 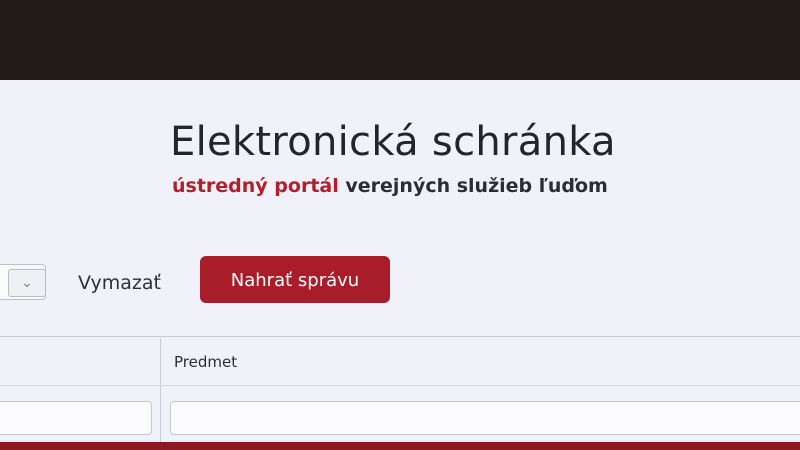 I want to click on upload-message-button: Nahrať správu, so click(x=295, y=279).